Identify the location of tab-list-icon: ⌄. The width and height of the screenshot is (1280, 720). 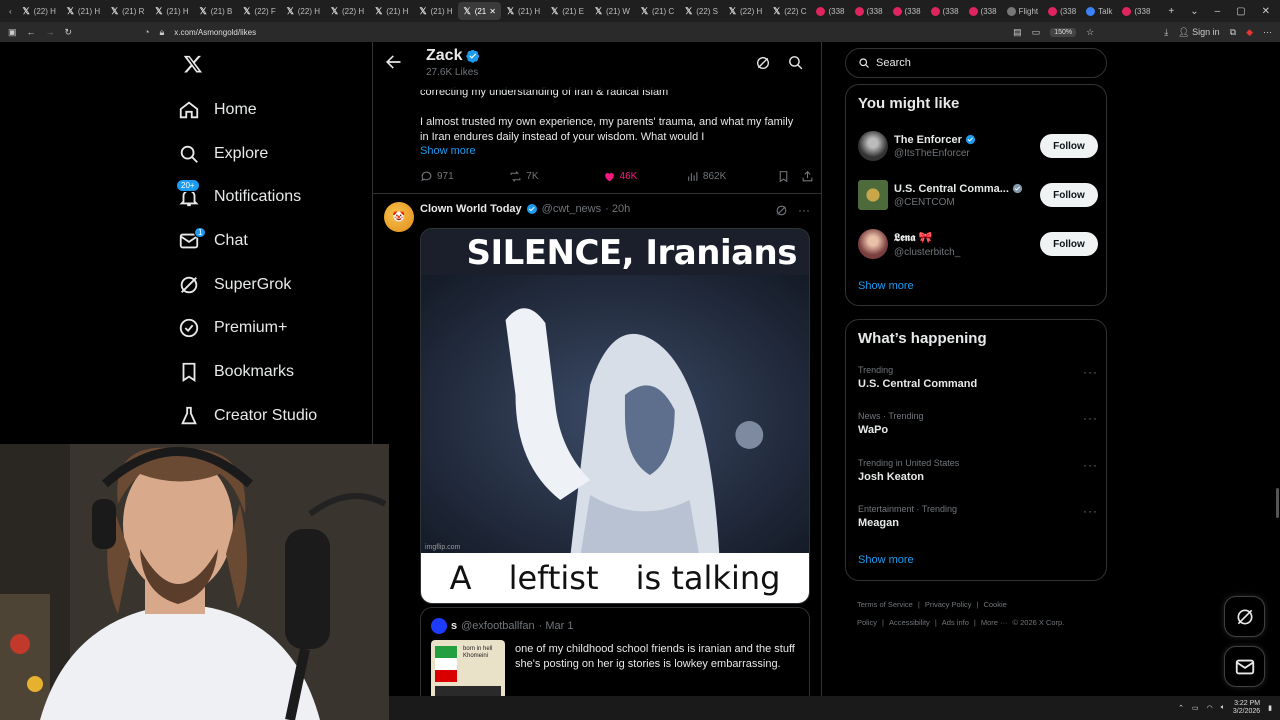
(1194, 11).